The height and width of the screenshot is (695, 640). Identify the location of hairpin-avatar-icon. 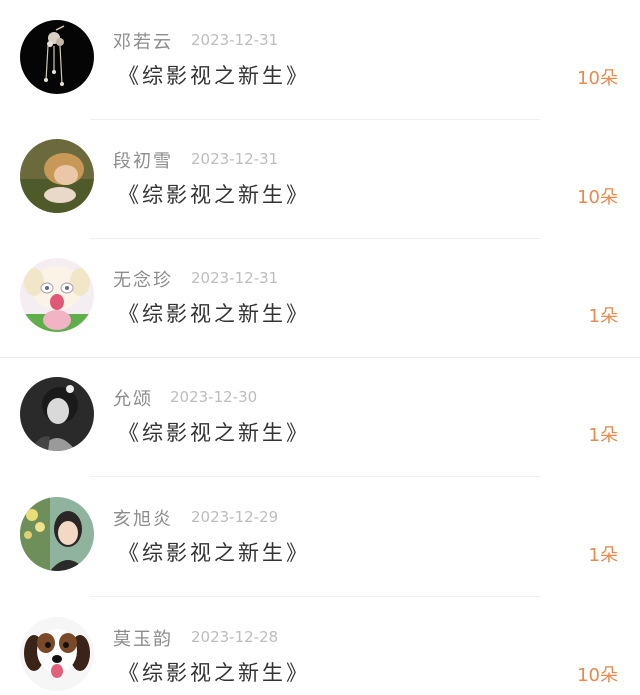
(57, 57).